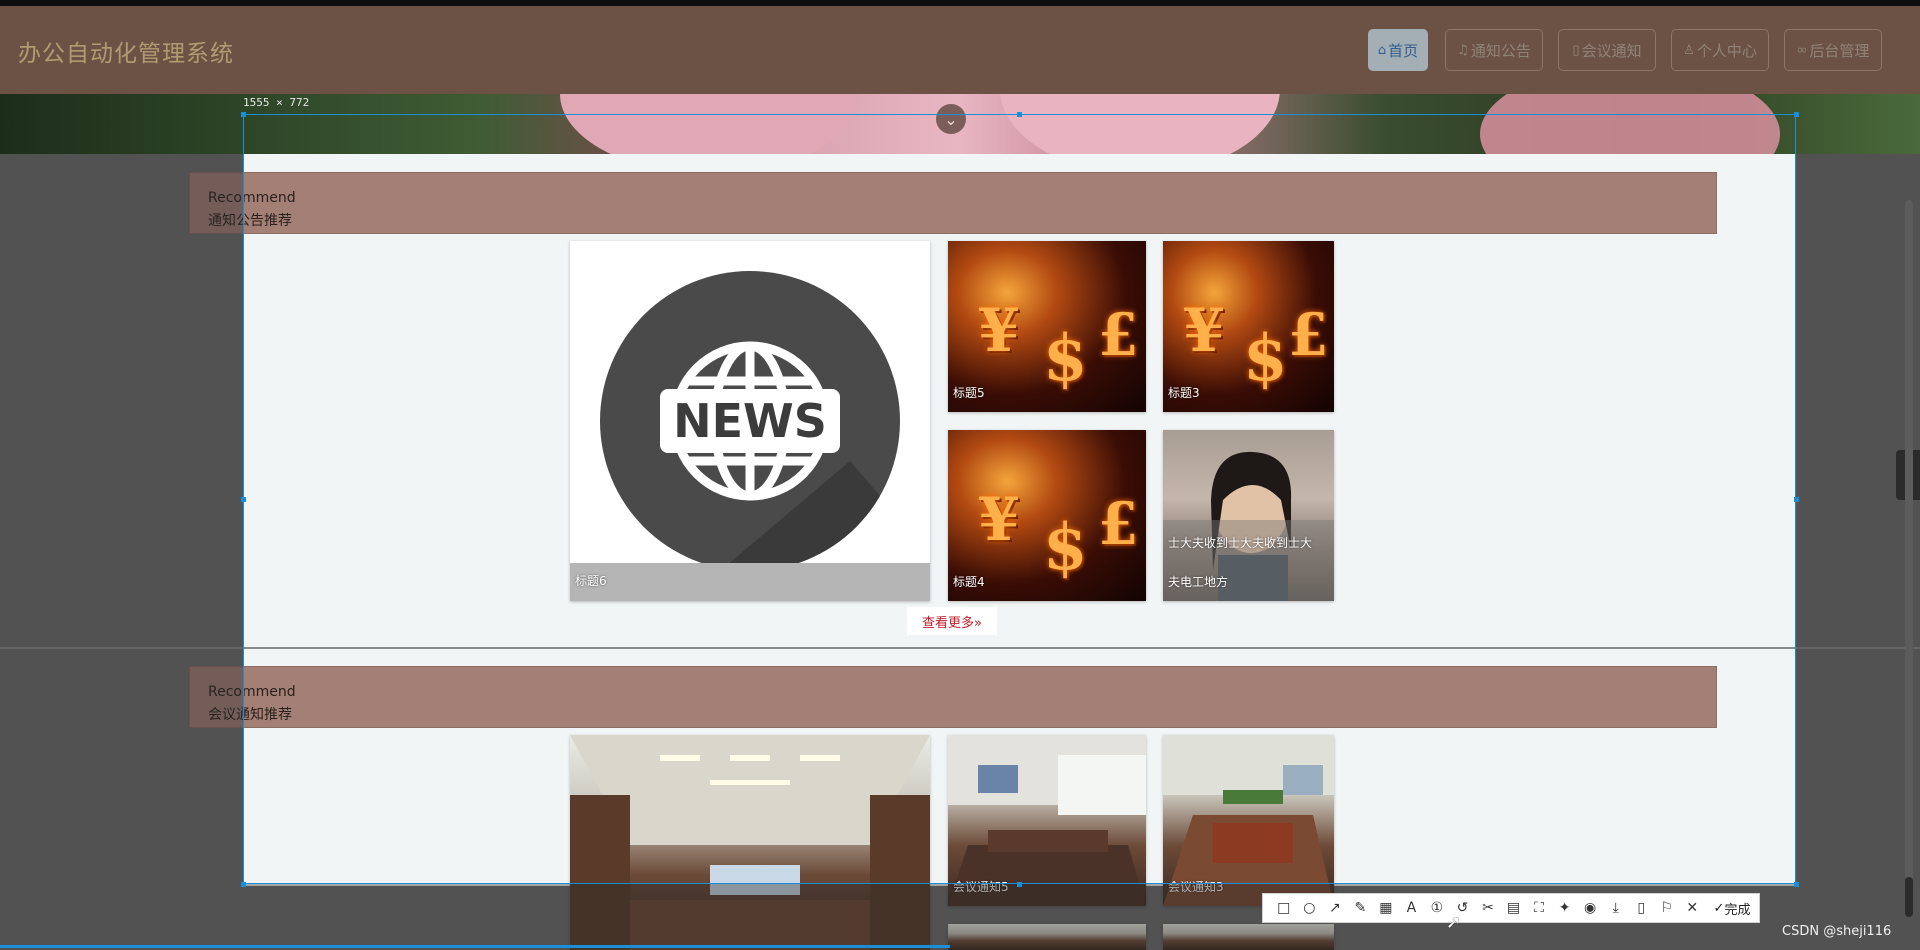 This screenshot has width=1920, height=950. Describe the element at coordinates (1310, 908) in the screenshot. I see `ellipse-icon: ○` at that location.